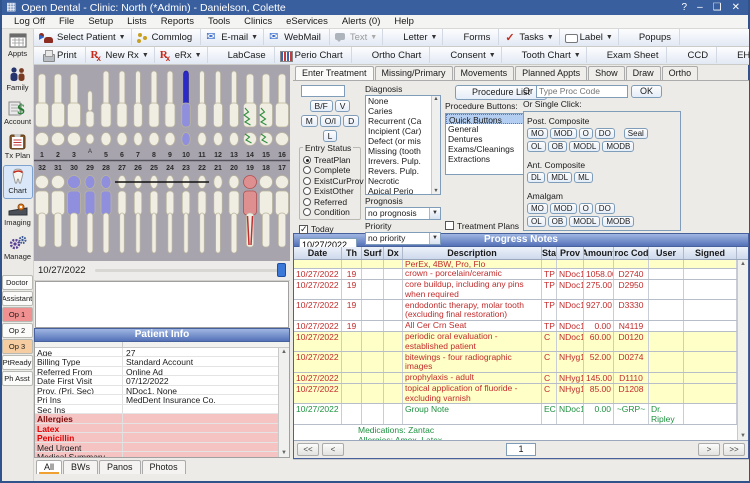 Image resolution: width=750 pixels, height=483 pixels. Describe the element at coordinates (563, 208) in the screenshot. I see `quick-proc-button: MOD` at that location.